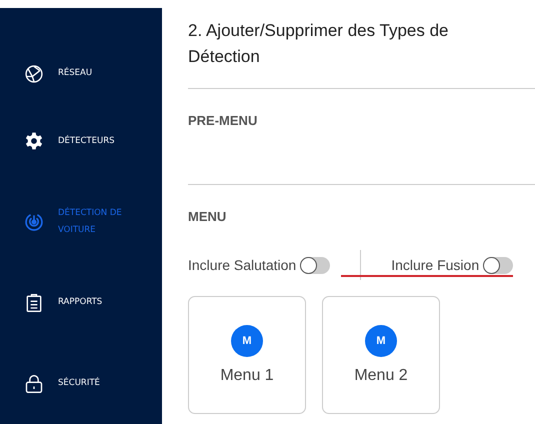  What do you see at coordinates (81, 141) in the screenshot?
I see `sidebar-item: DÉTECTEURS` at bounding box center [81, 141].